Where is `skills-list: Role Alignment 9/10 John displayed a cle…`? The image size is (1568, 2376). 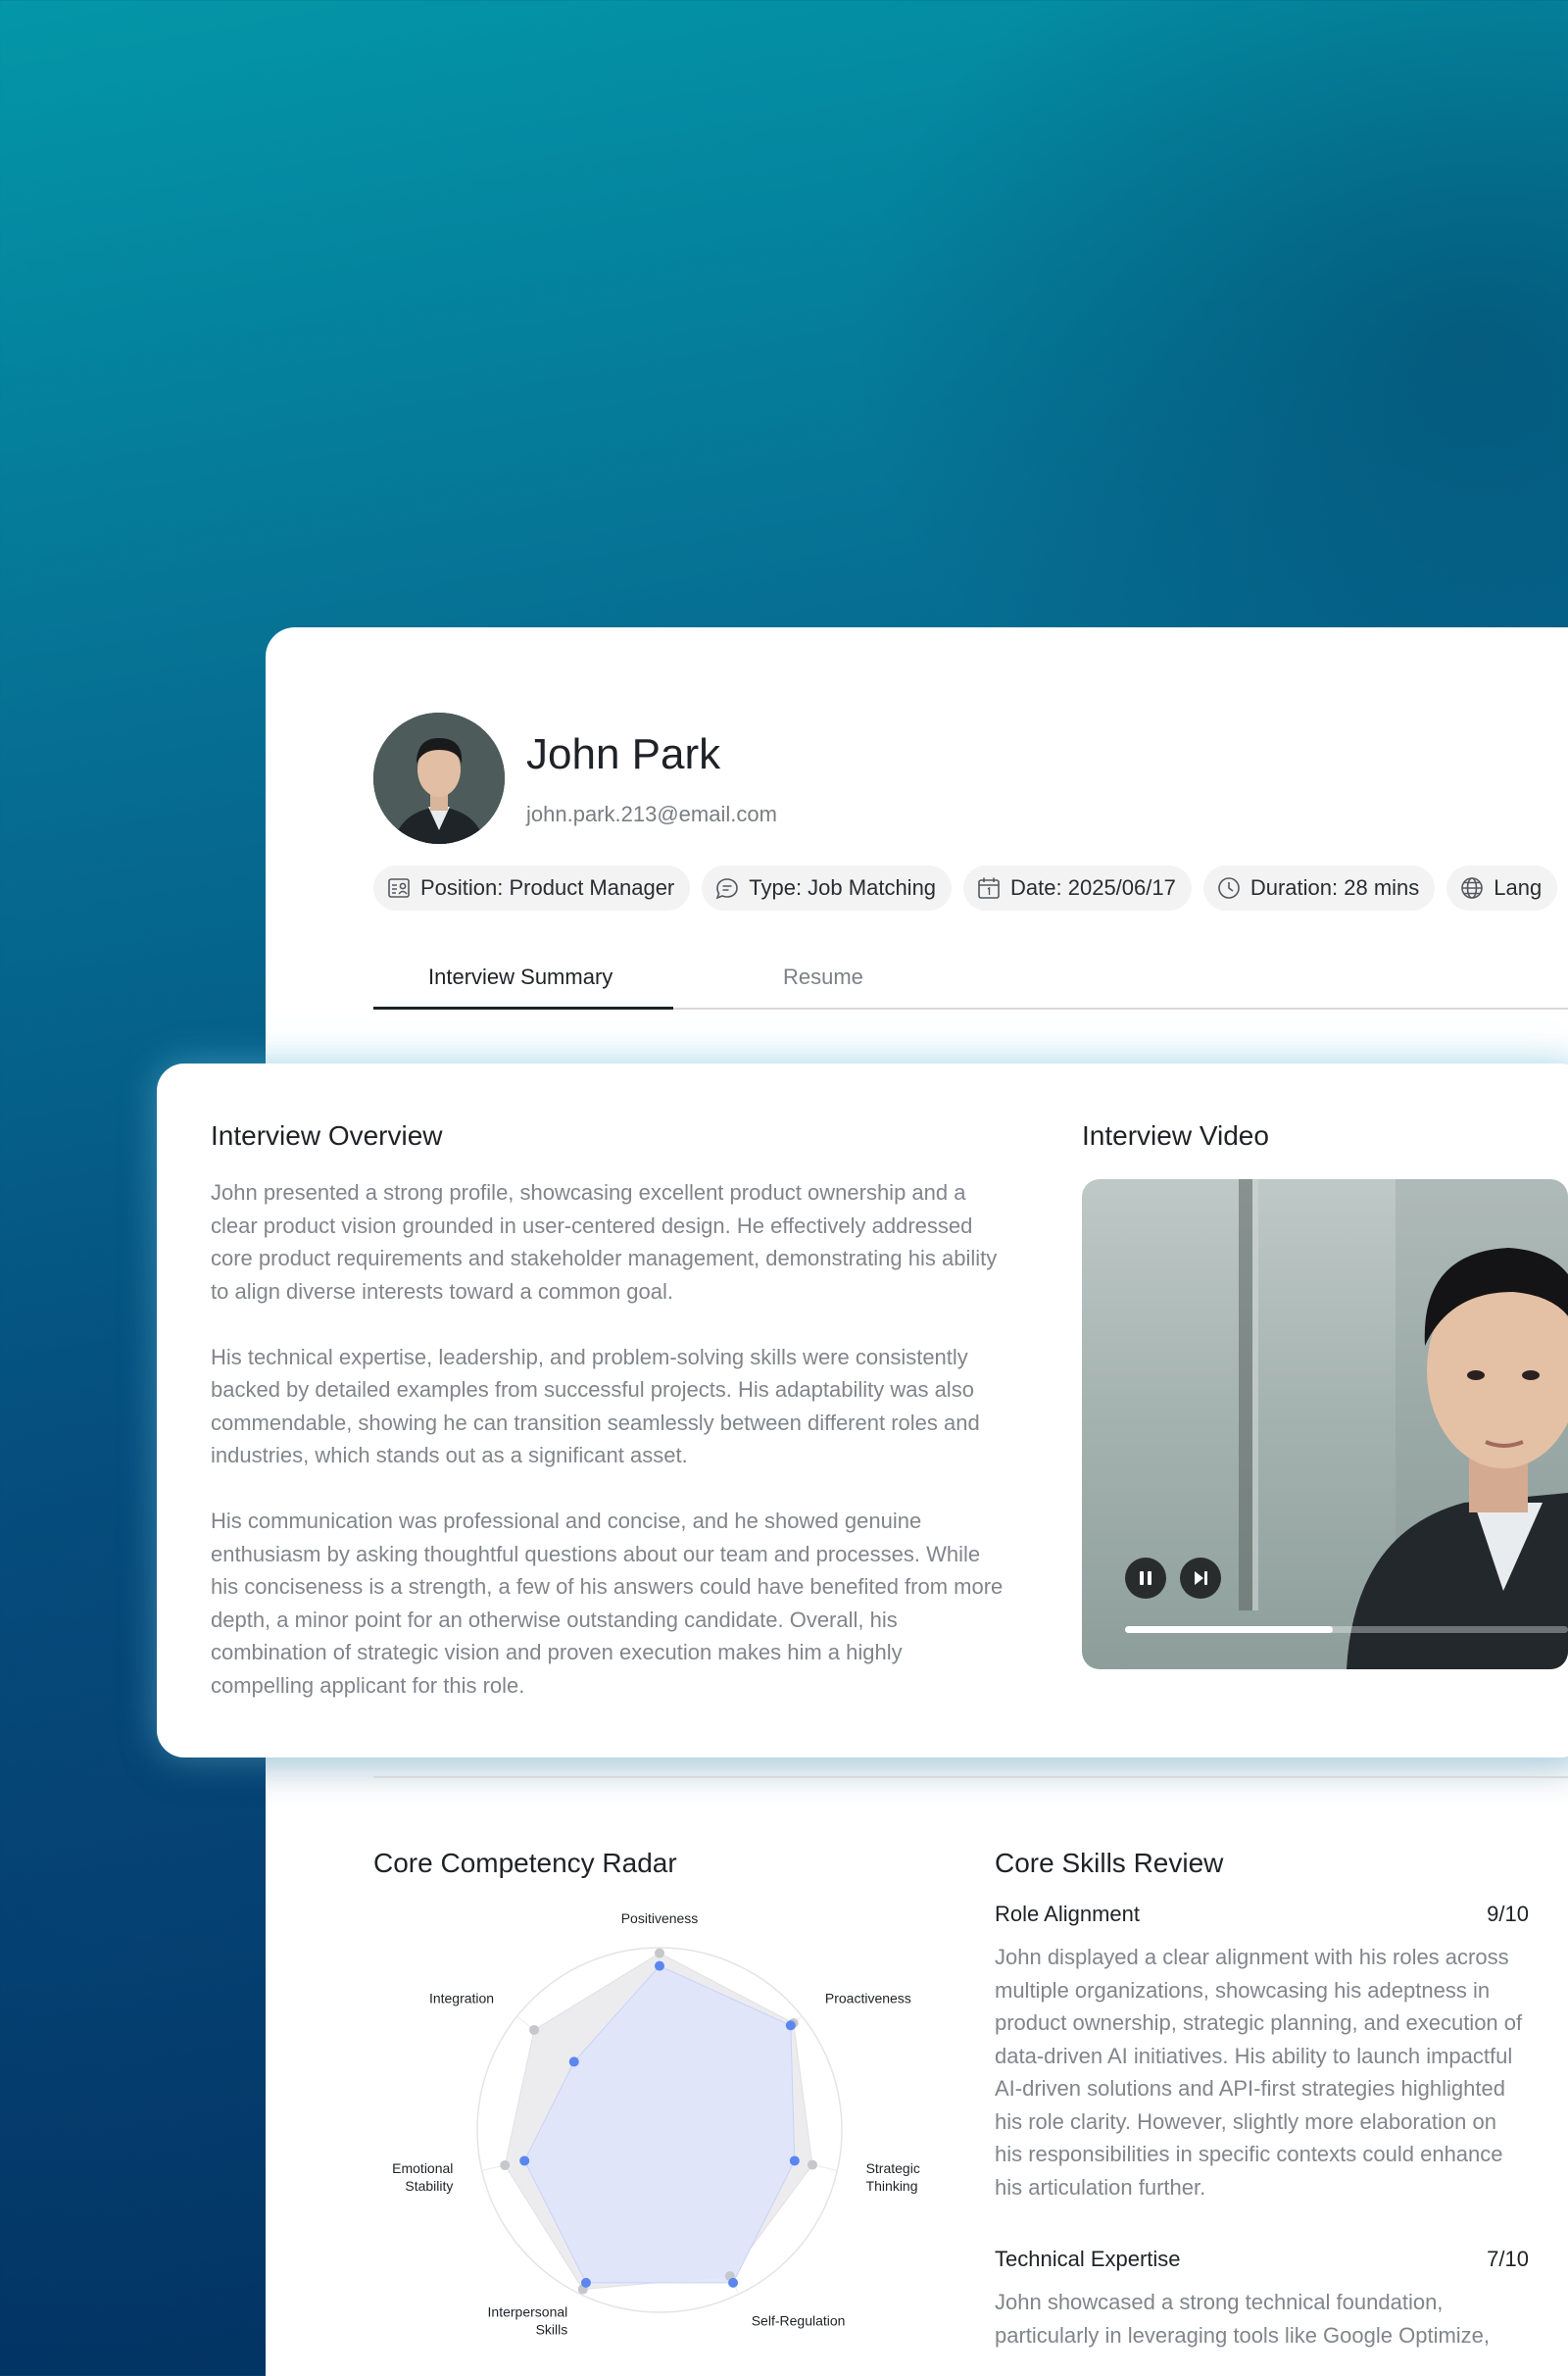 skills-list: Role Alignment 9/10 John displayed a cle… is located at coordinates (1262, 2139).